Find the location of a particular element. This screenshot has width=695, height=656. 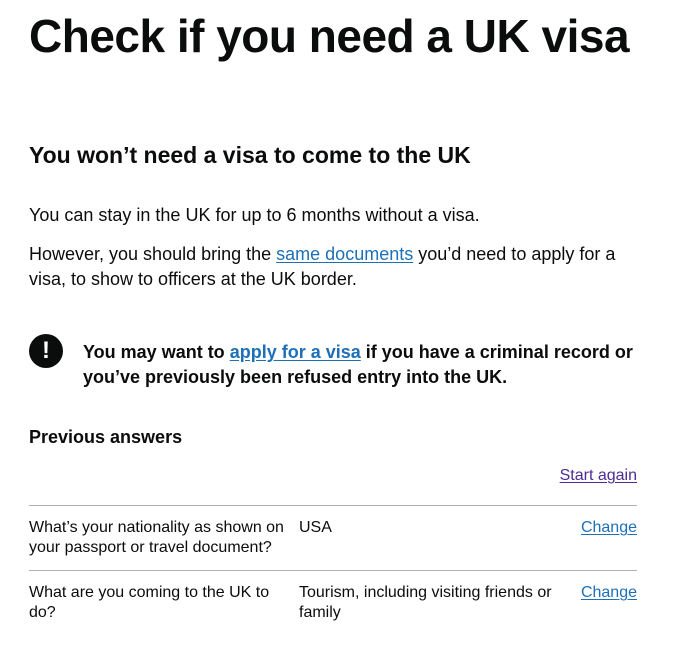

documents-text-before: However, you should bring the is located at coordinates (153, 254).